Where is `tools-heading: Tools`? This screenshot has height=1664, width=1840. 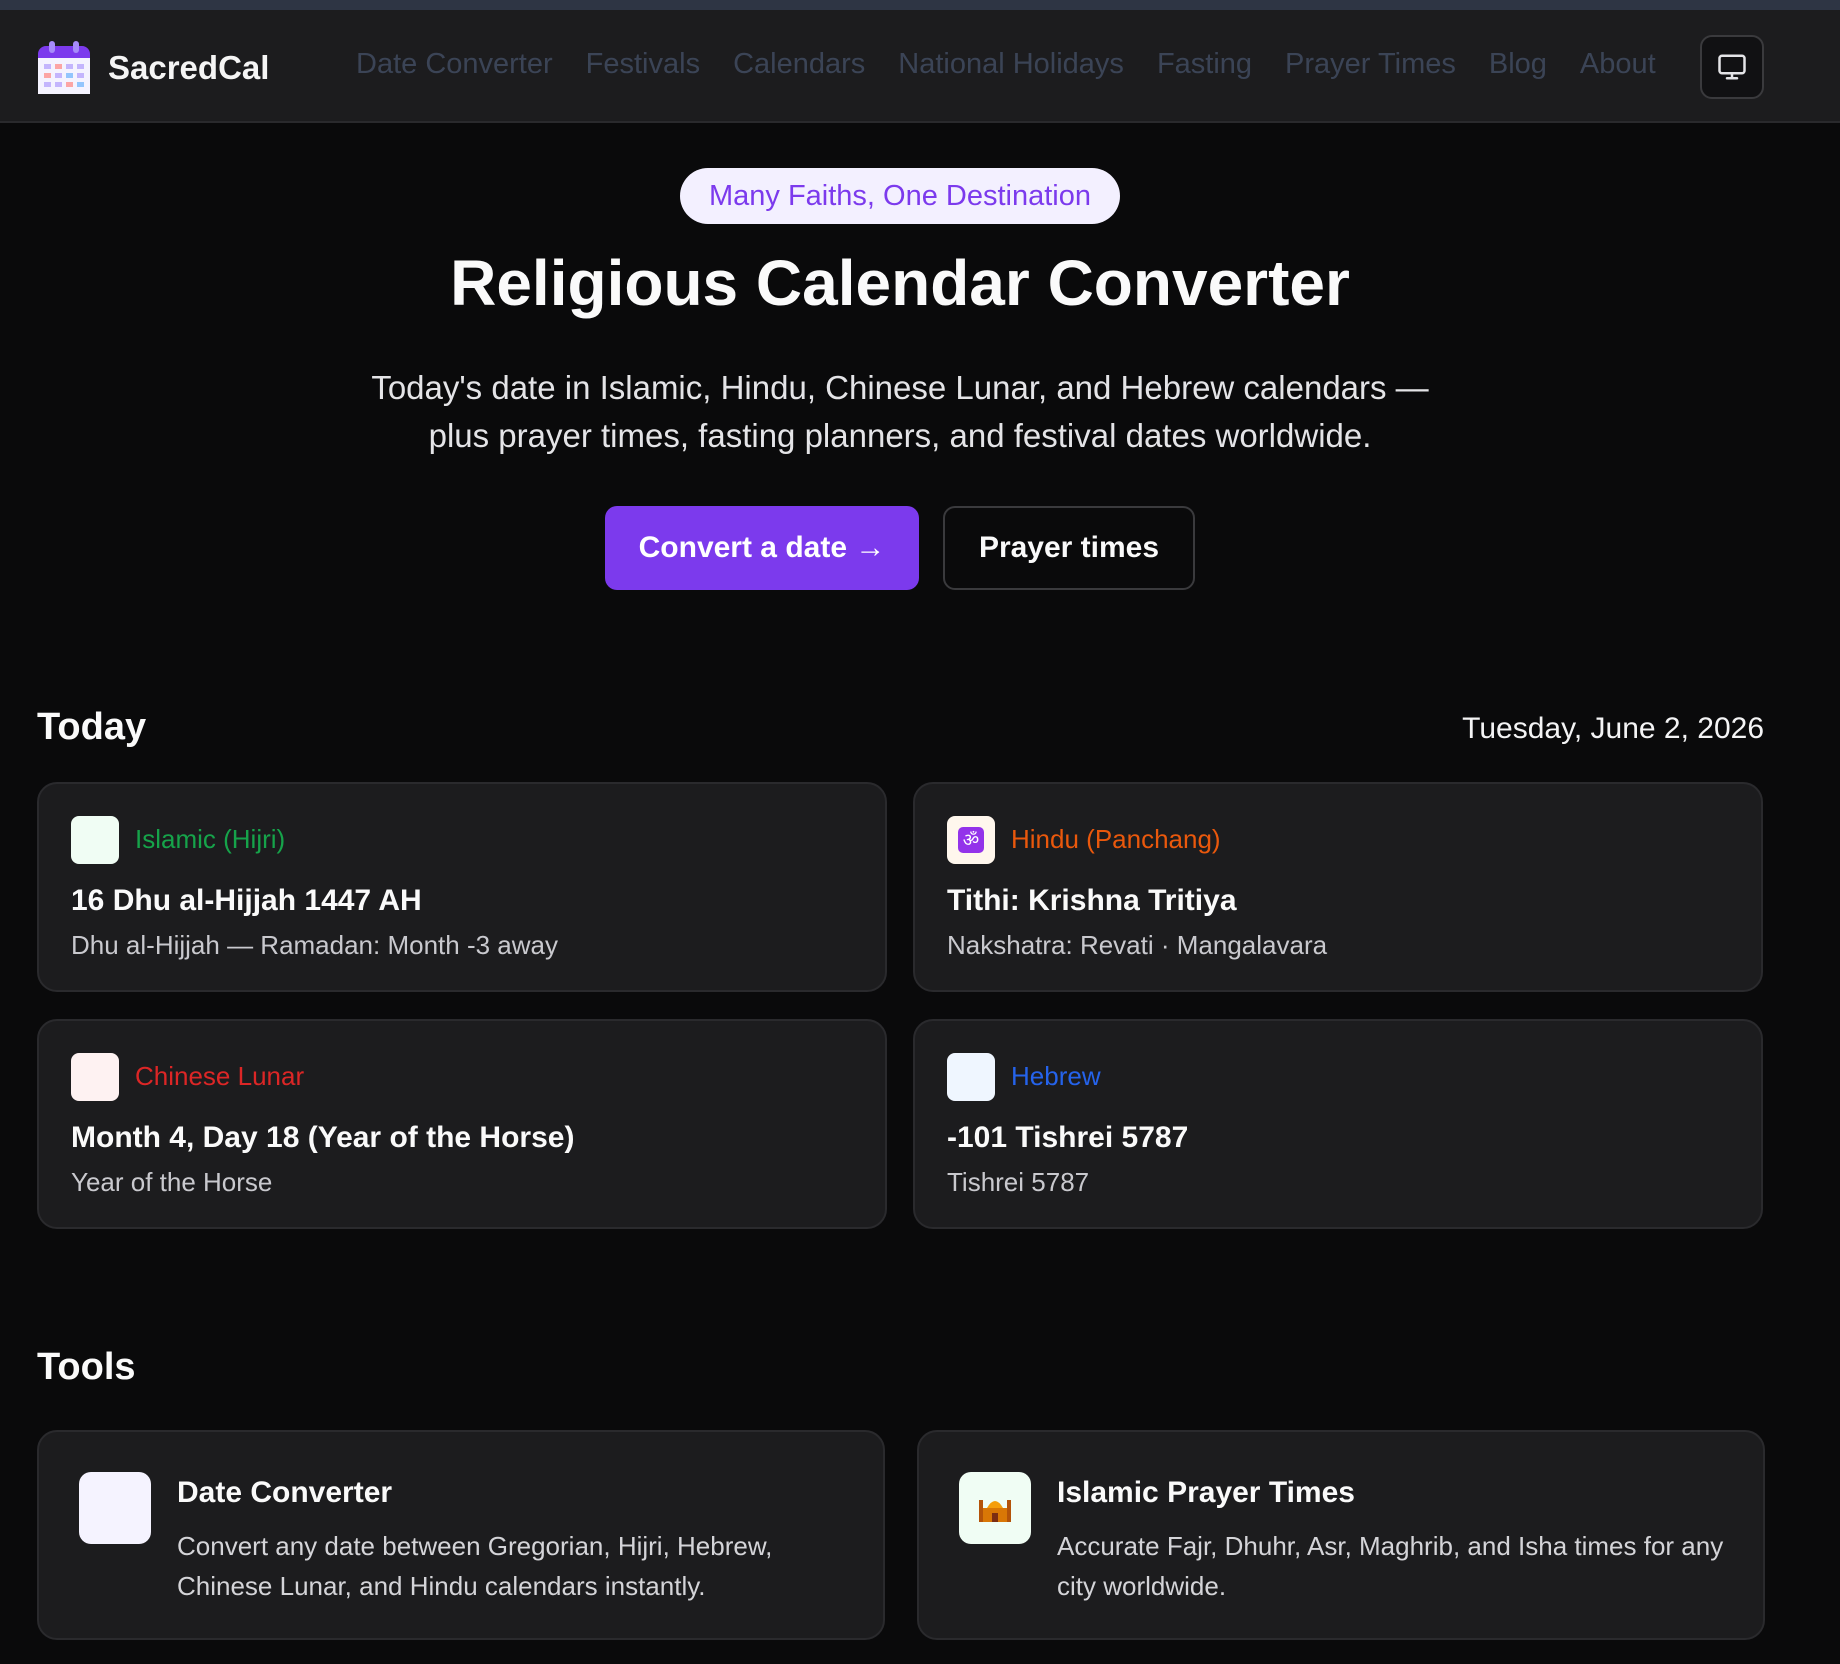 tools-heading: Tools is located at coordinates (86, 1367).